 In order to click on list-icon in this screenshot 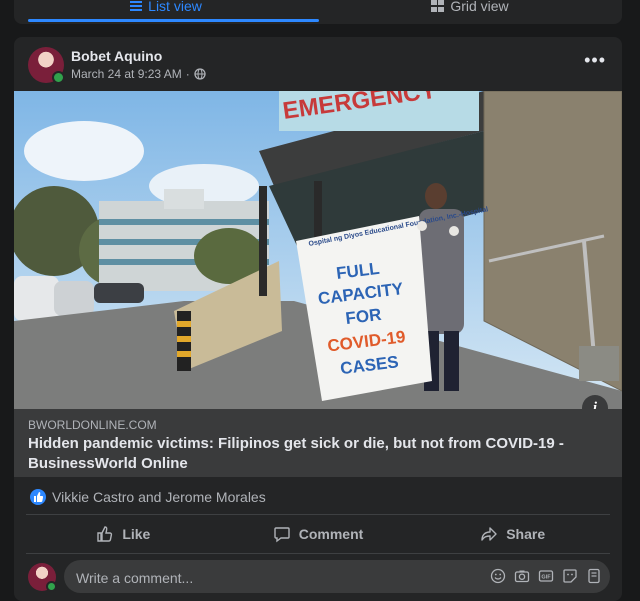, I will do `click(136, 6)`.